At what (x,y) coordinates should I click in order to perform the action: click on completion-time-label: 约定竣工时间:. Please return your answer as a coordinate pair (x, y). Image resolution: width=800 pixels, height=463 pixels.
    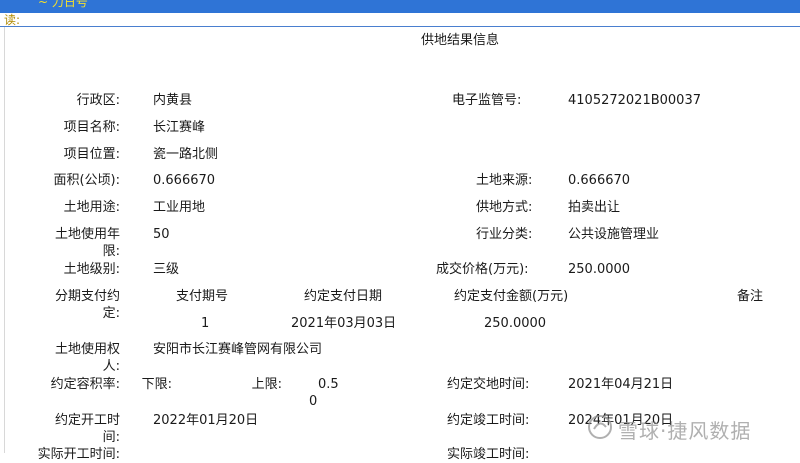
    Looking at the image, I should click on (488, 420).